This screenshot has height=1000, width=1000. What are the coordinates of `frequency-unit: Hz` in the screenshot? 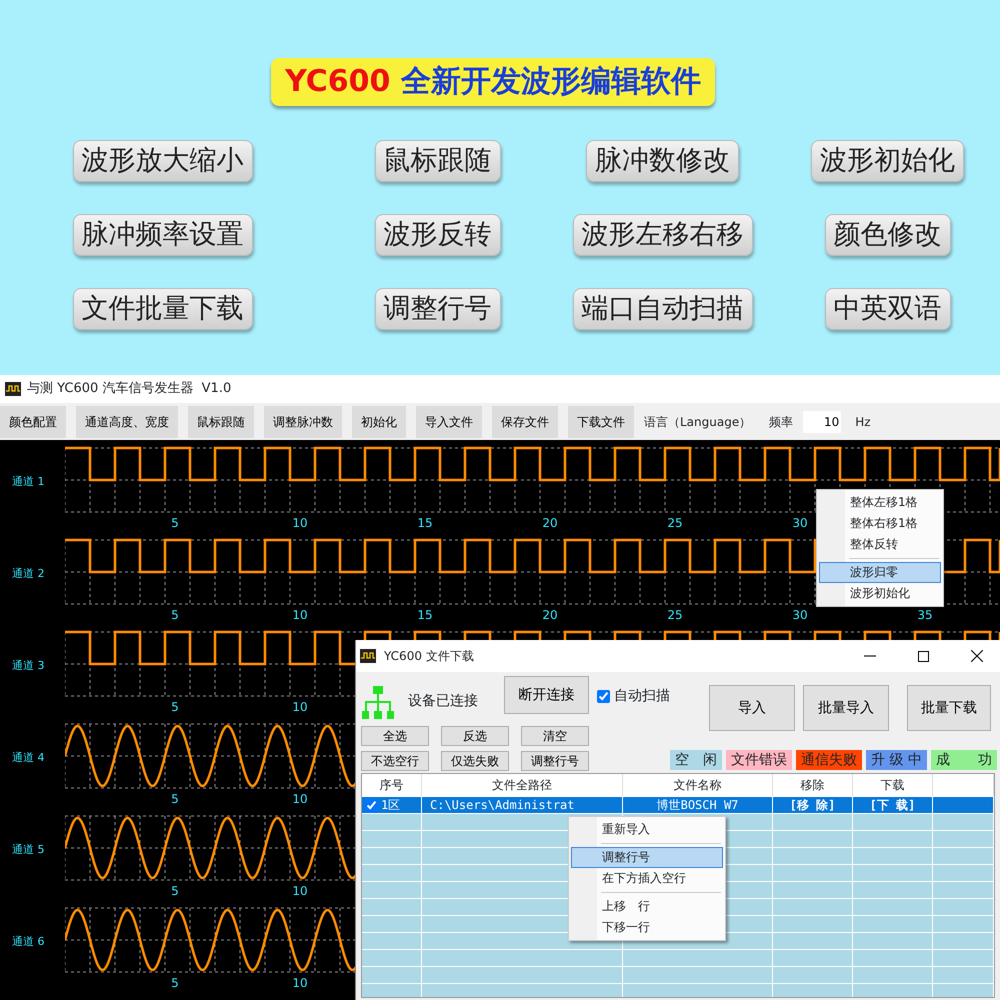 It's located at (863, 422).